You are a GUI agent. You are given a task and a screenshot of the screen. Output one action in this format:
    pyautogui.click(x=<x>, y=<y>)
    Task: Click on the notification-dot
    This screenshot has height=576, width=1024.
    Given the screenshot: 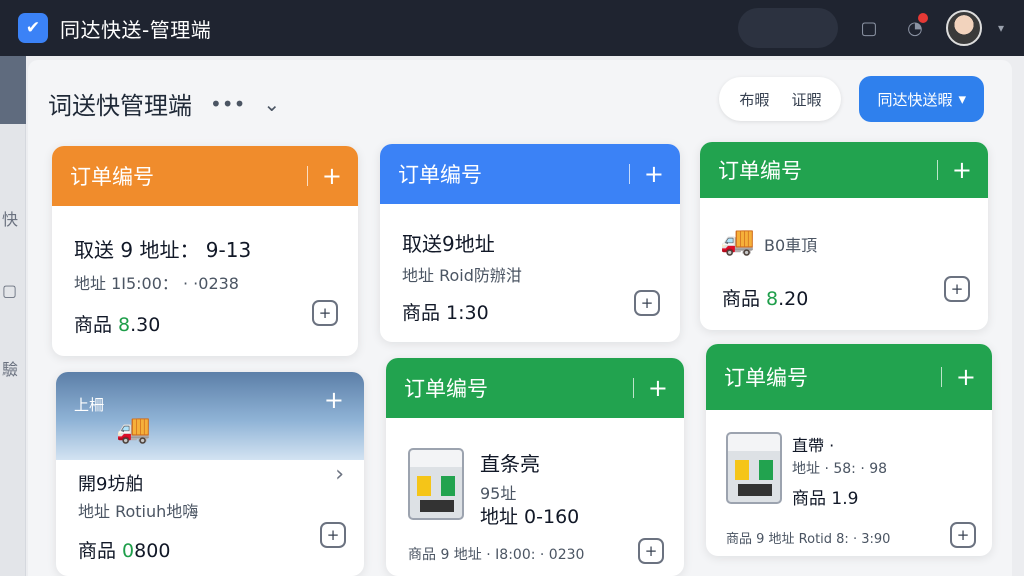 What is the action you would take?
    pyautogui.click(x=922, y=18)
    